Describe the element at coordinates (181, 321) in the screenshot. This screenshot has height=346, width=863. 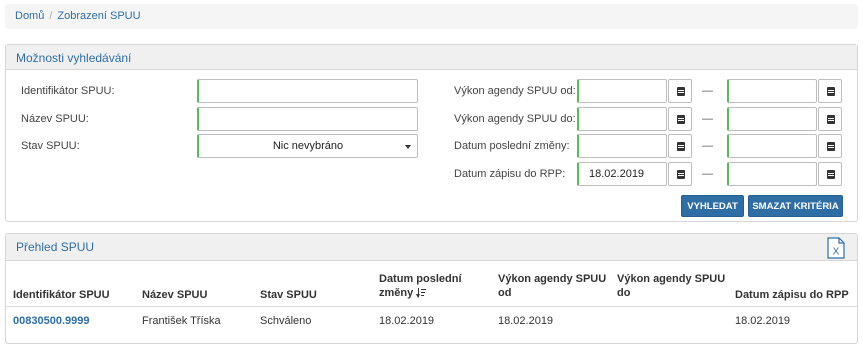
I see `row-name: František Tříska` at that location.